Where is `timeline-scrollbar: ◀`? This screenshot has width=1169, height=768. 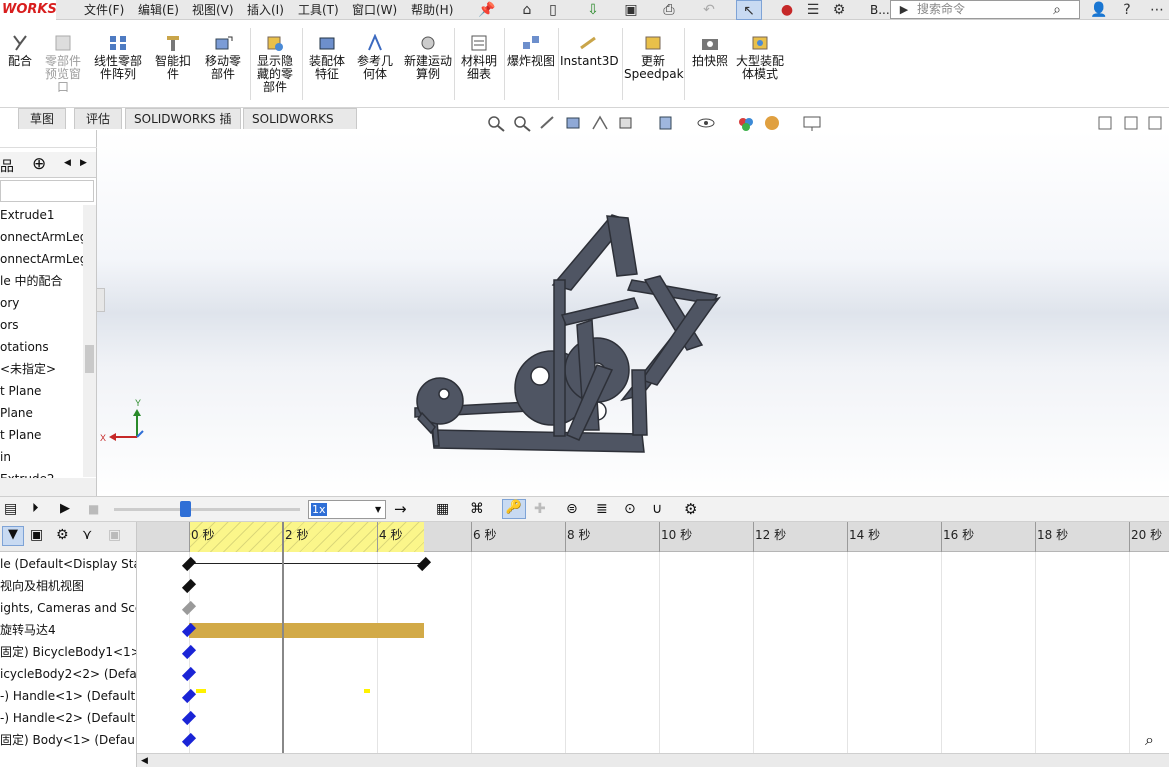
timeline-scrollbar: ◀ is located at coordinates (653, 760).